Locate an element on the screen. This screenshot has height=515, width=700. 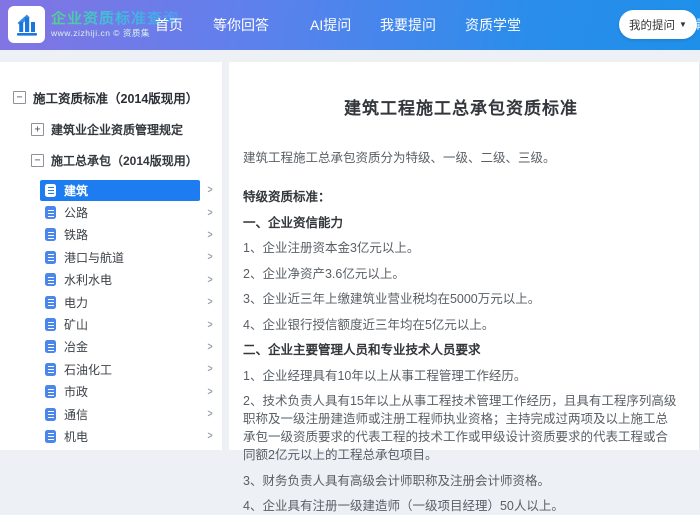
sidebar-item-telecom: 通信 > is located at coordinates (111, 414).